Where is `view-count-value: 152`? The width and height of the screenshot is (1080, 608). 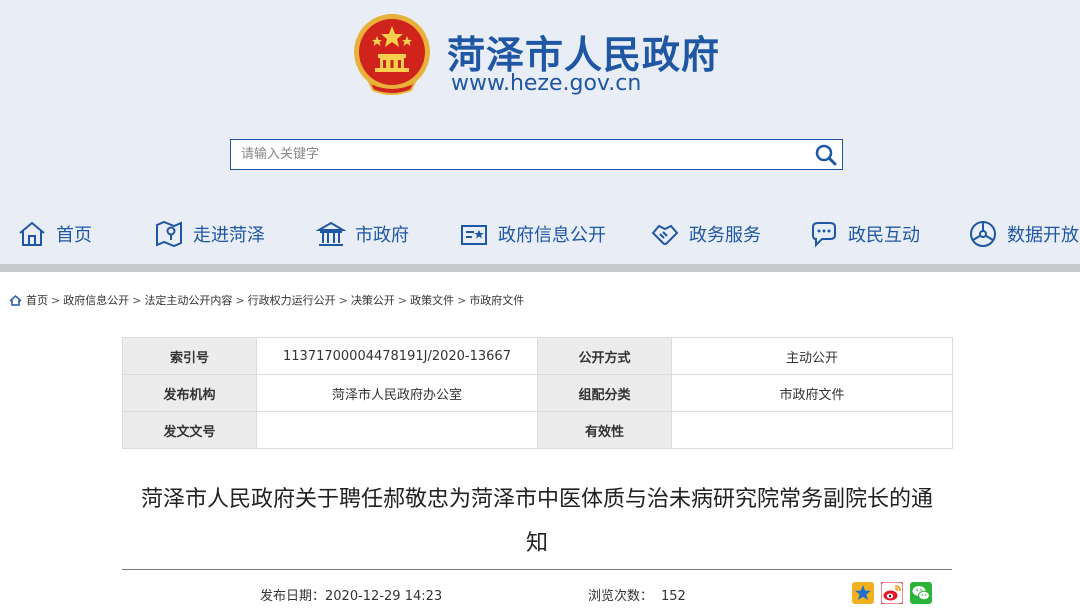
view-count-value: 152 is located at coordinates (673, 596).